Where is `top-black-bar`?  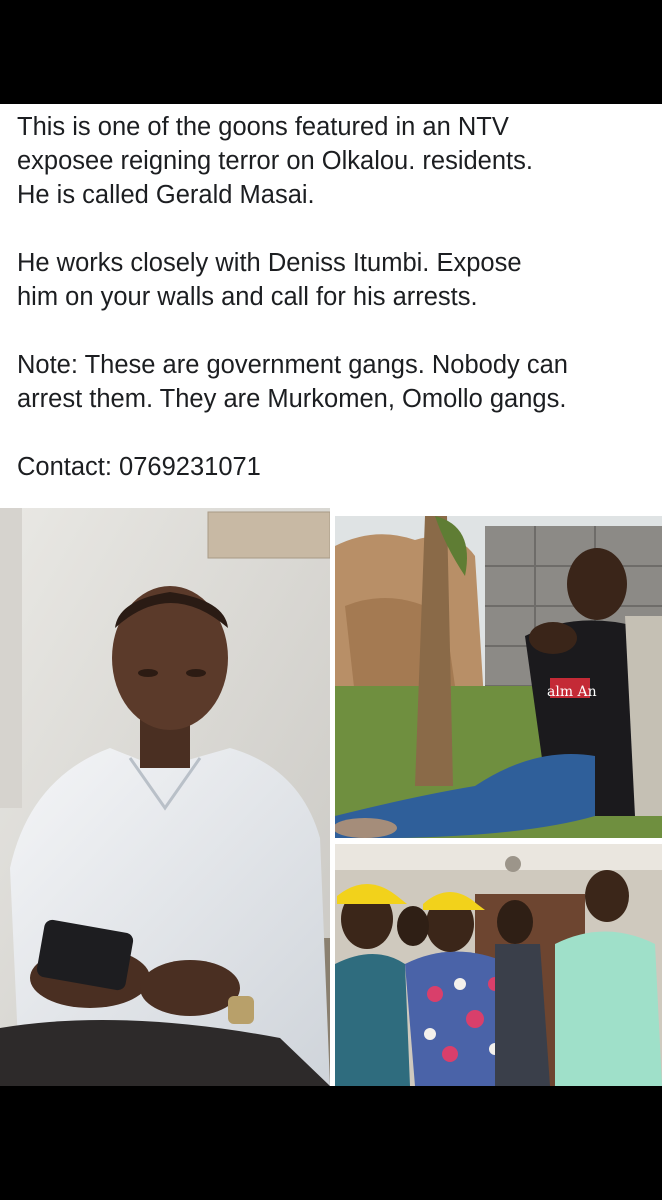
top-black-bar is located at coordinates (331, 52).